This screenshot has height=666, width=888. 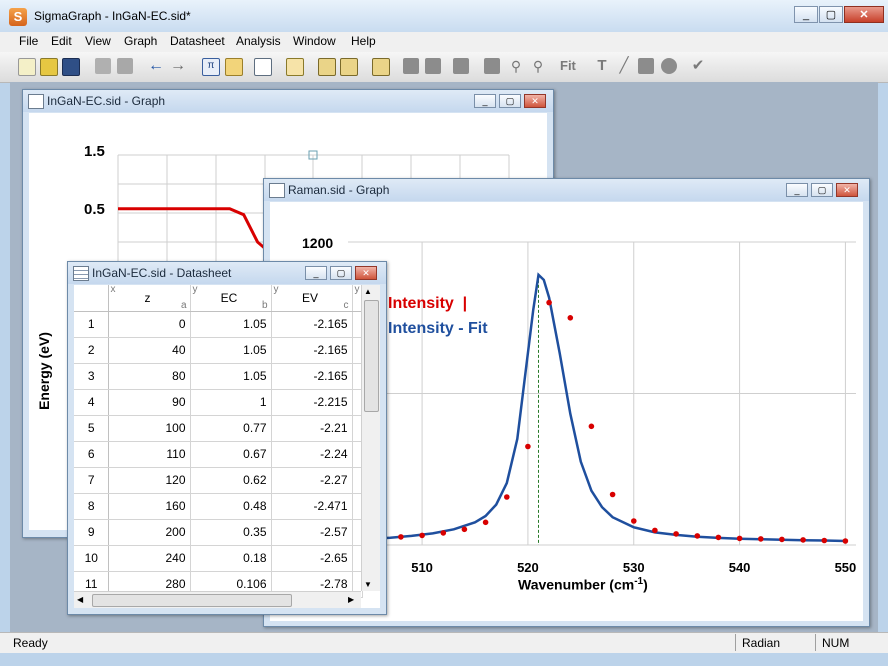 I want to click on horizontal-scrollbar: ◀ ▶, so click(x=217, y=599).